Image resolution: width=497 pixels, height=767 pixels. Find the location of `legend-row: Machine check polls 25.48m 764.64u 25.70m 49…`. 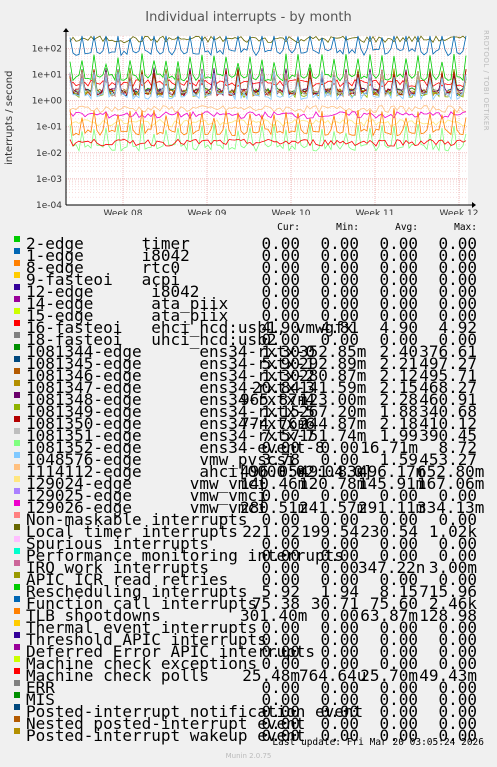

legend-row: Machine check polls 25.48m 764.64u 25.70m 49… is located at coordinates (248, 675).